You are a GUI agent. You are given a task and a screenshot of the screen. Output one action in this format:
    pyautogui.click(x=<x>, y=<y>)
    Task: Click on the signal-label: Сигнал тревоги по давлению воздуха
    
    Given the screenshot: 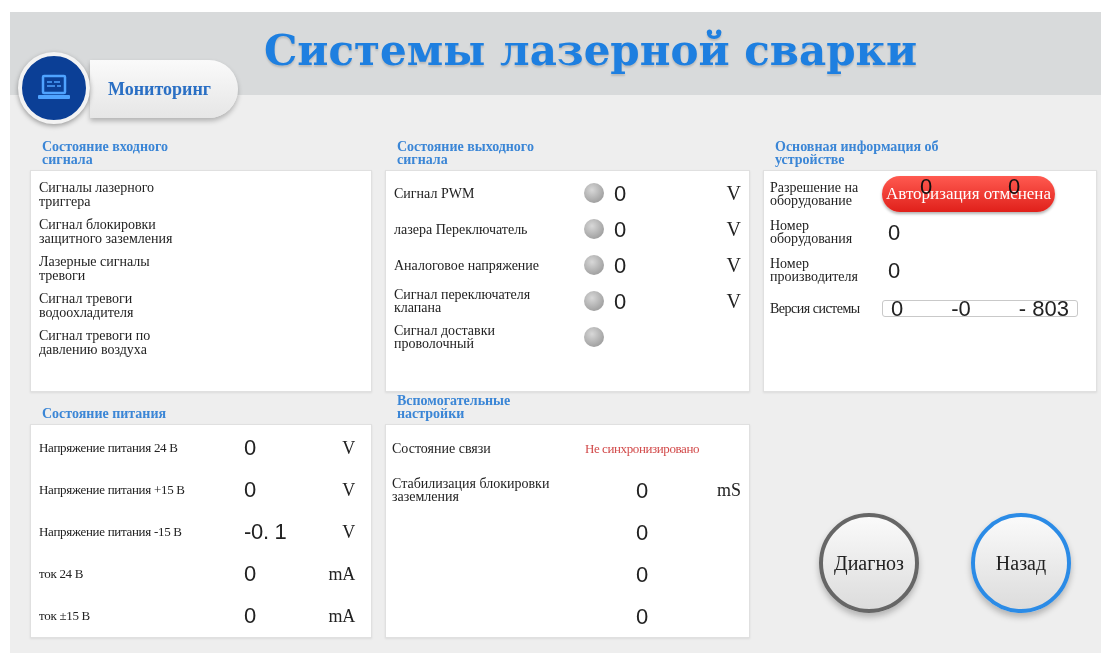 What is the action you would take?
    pyautogui.click(x=95, y=343)
    